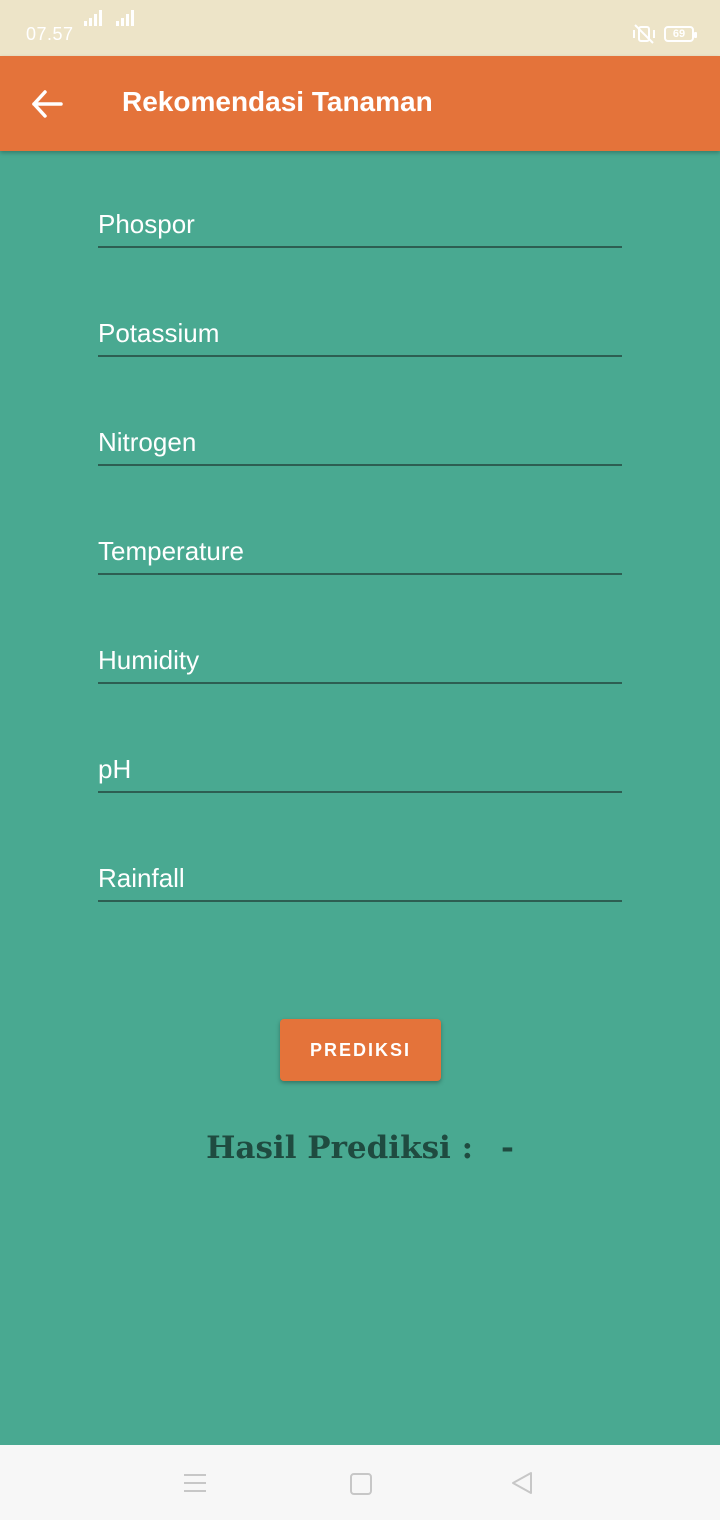 The image size is (720, 1520). I want to click on rainfall-field: Rainfall, so click(360, 877).